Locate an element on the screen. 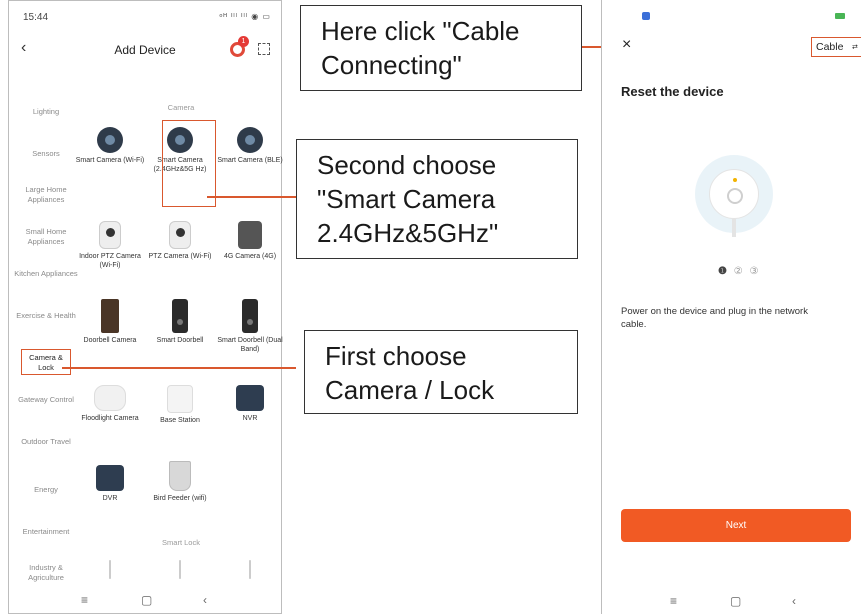  device-label: PTZ Camera (Wi-Fi) is located at coordinates (180, 256).